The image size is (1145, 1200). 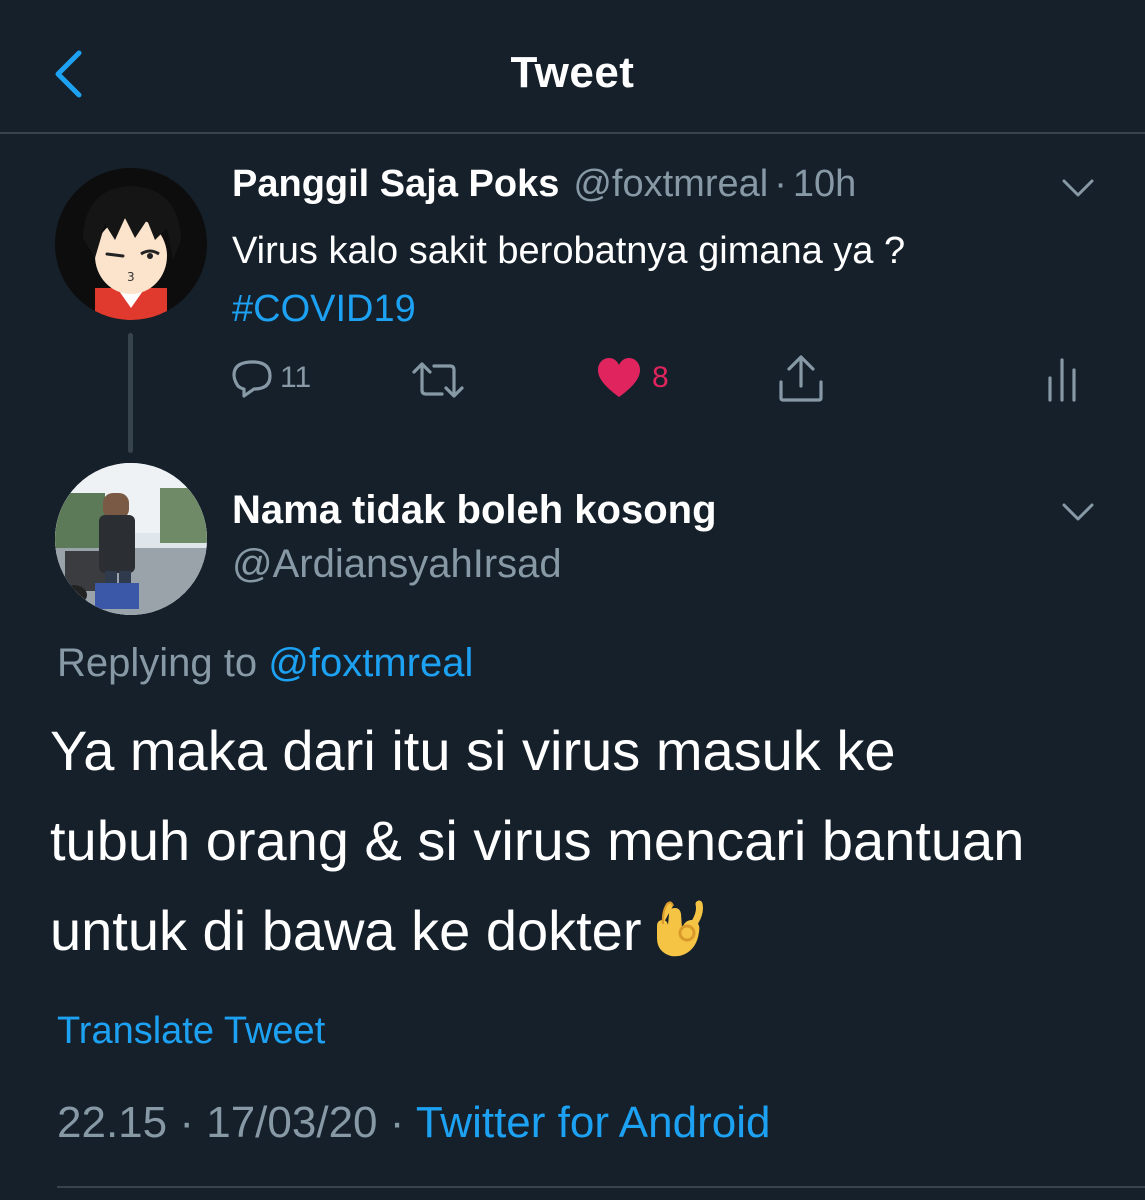 What do you see at coordinates (296, 377) in the screenshot?
I see `reply-count: 11` at bounding box center [296, 377].